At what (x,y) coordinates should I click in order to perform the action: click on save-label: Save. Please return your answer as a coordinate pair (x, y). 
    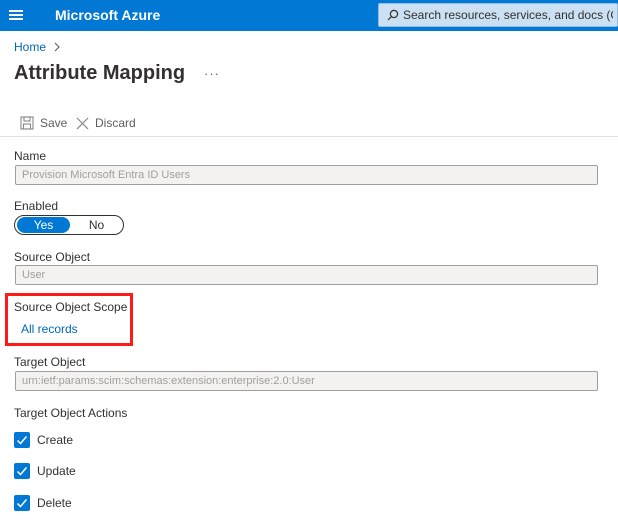
    Looking at the image, I should click on (54, 123).